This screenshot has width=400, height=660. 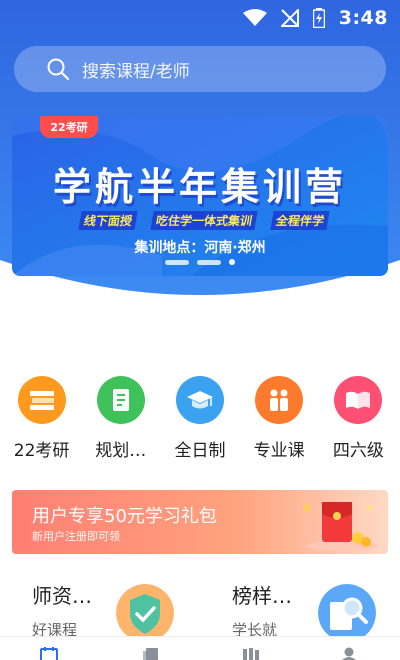 What do you see at coordinates (199, 400) in the screenshot?
I see `graduation-cap-icon` at bounding box center [199, 400].